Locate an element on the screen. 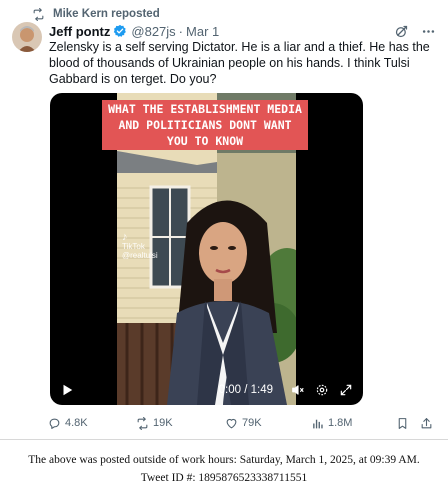 The height and width of the screenshot is (500, 448). tiktok-watermark: ♪ TikTok @realtulsi is located at coordinates (142, 246).